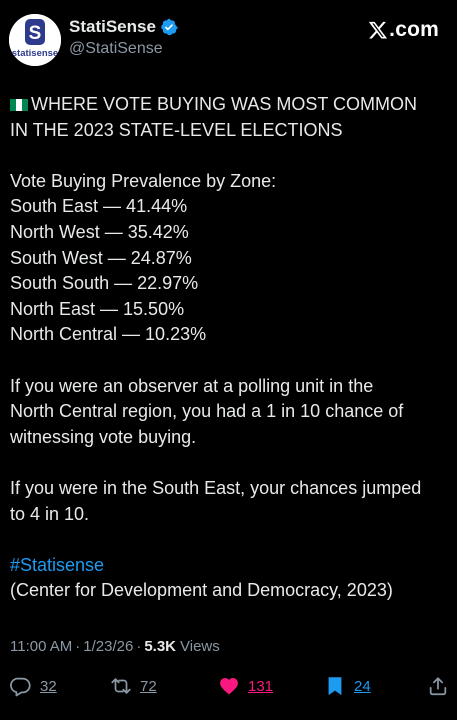 The height and width of the screenshot is (720, 457). Describe the element at coordinates (99, 206) in the screenshot. I see `zone-line: South East — 41.44%` at that location.